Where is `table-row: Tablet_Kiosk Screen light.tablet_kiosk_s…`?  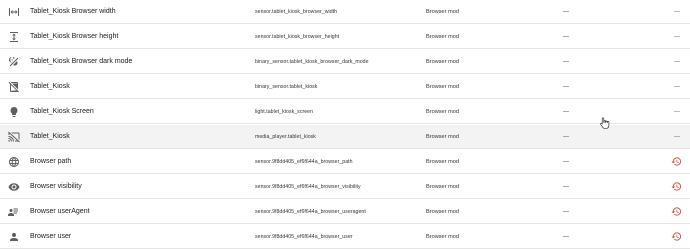
table-row: Tablet_Kiosk Screen light.tablet_kiosk_s… is located at coordinates (345, 112).